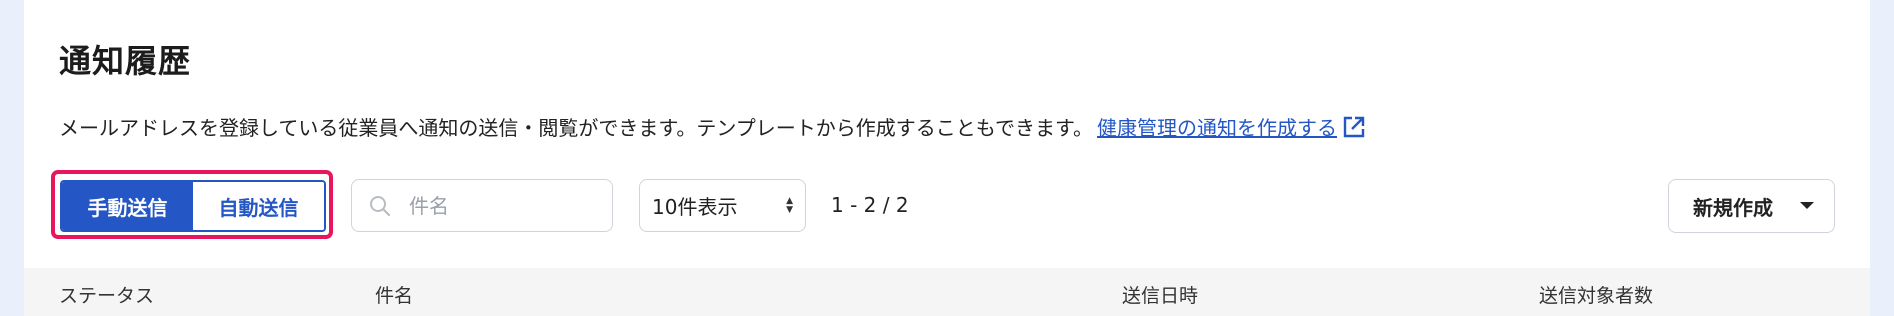  Describe the element at coordinates (1596, 294) in the screenshot. I see `column-header-recipient-count: 送信対象者数` at that location.